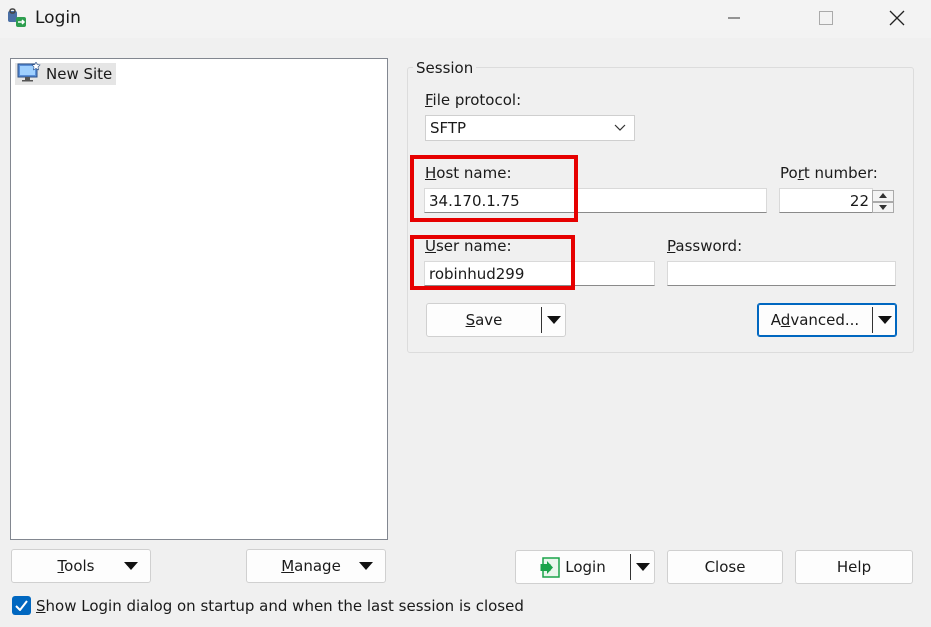 The width and height of the screenshot is (931, 627). Describe the element at coordinates (468, 173) in the screenshot. I see `host-name-label: Host name:` at that location.